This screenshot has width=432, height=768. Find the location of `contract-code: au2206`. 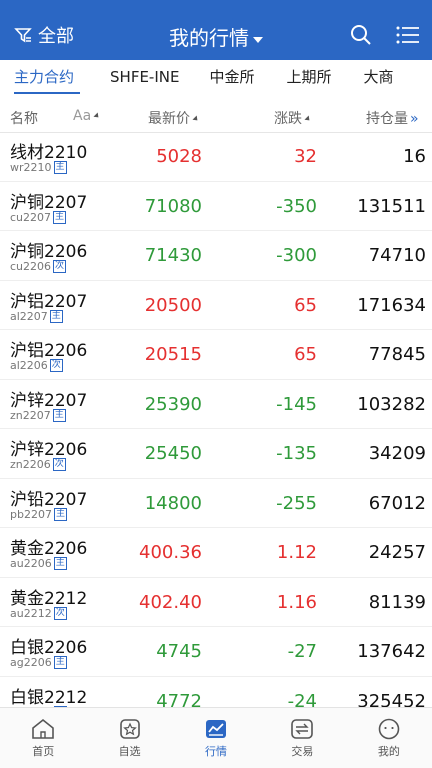

contract-code: au2206 is located at coordinates (31, 563).